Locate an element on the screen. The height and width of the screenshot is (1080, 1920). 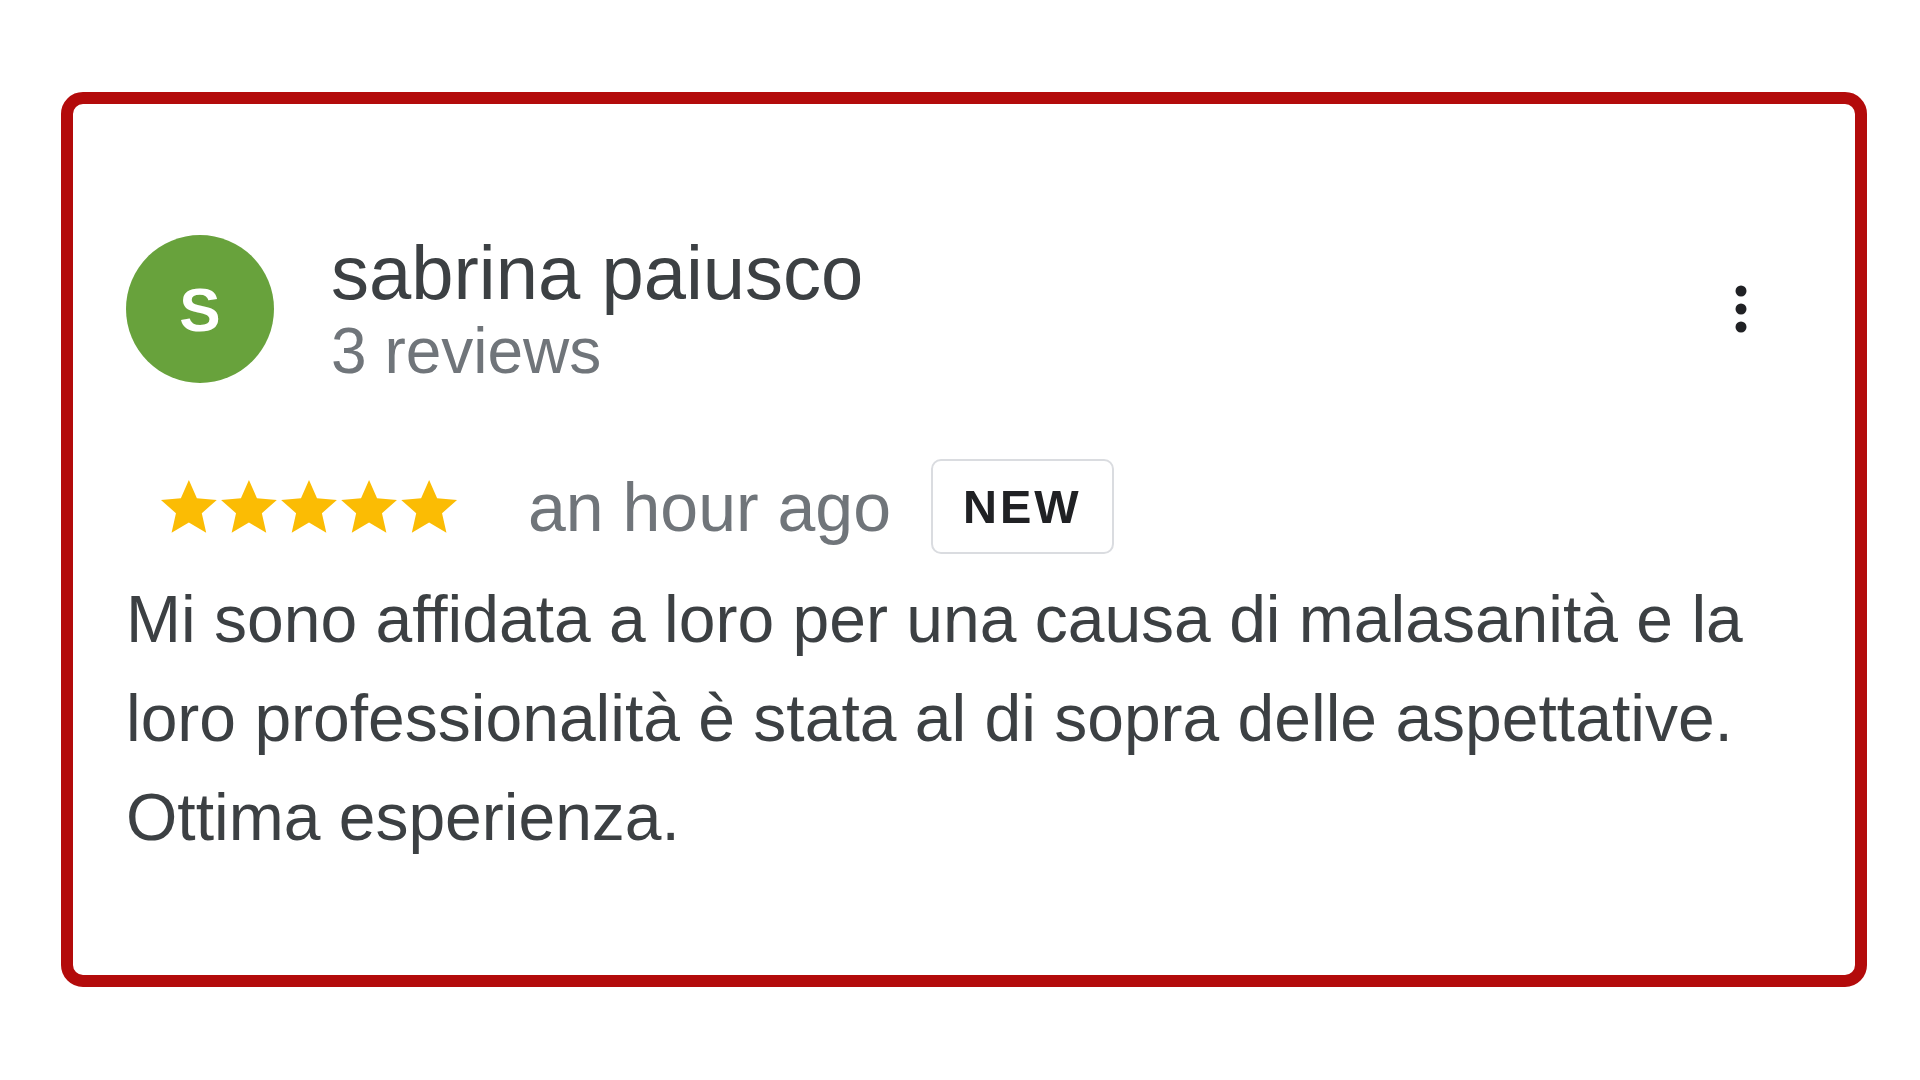
new-badge: NEW is located at coordinates (1022, 506).